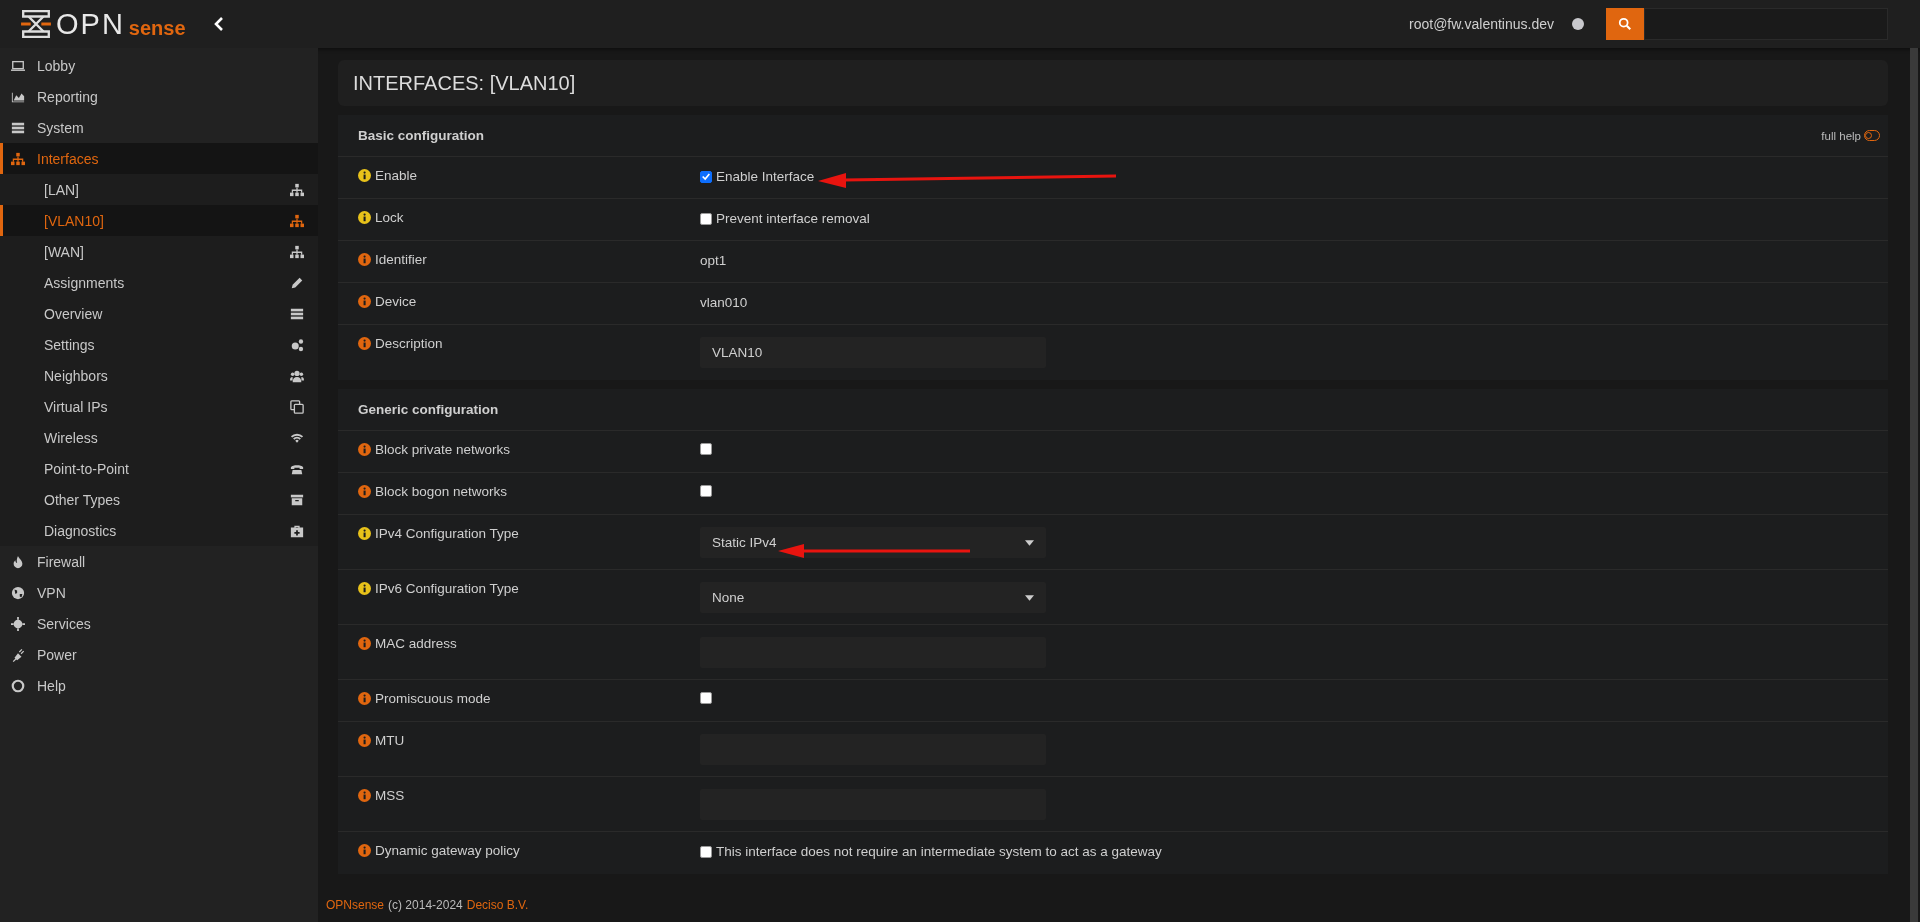 This screenshot has width=1920, height=922. Describe the element at coordinates (159, 96) in the screenshot. I see `sidebar-item: Reporting` at that location.